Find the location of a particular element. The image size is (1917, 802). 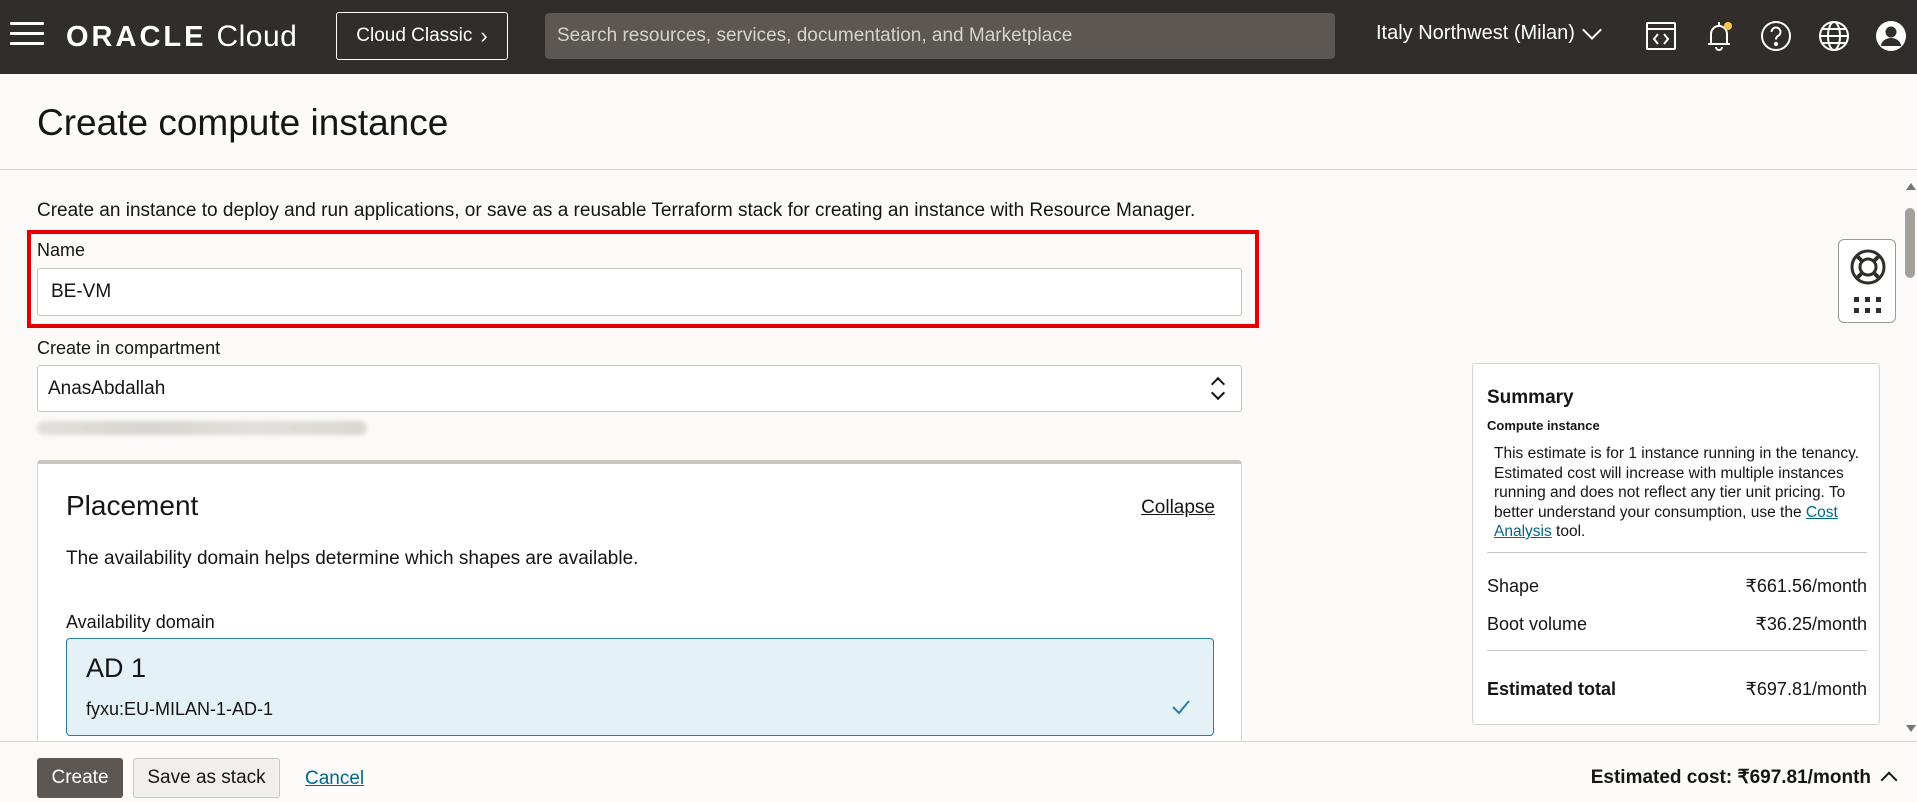

ad-name: AD 1 is located at coordinates (116, 668).